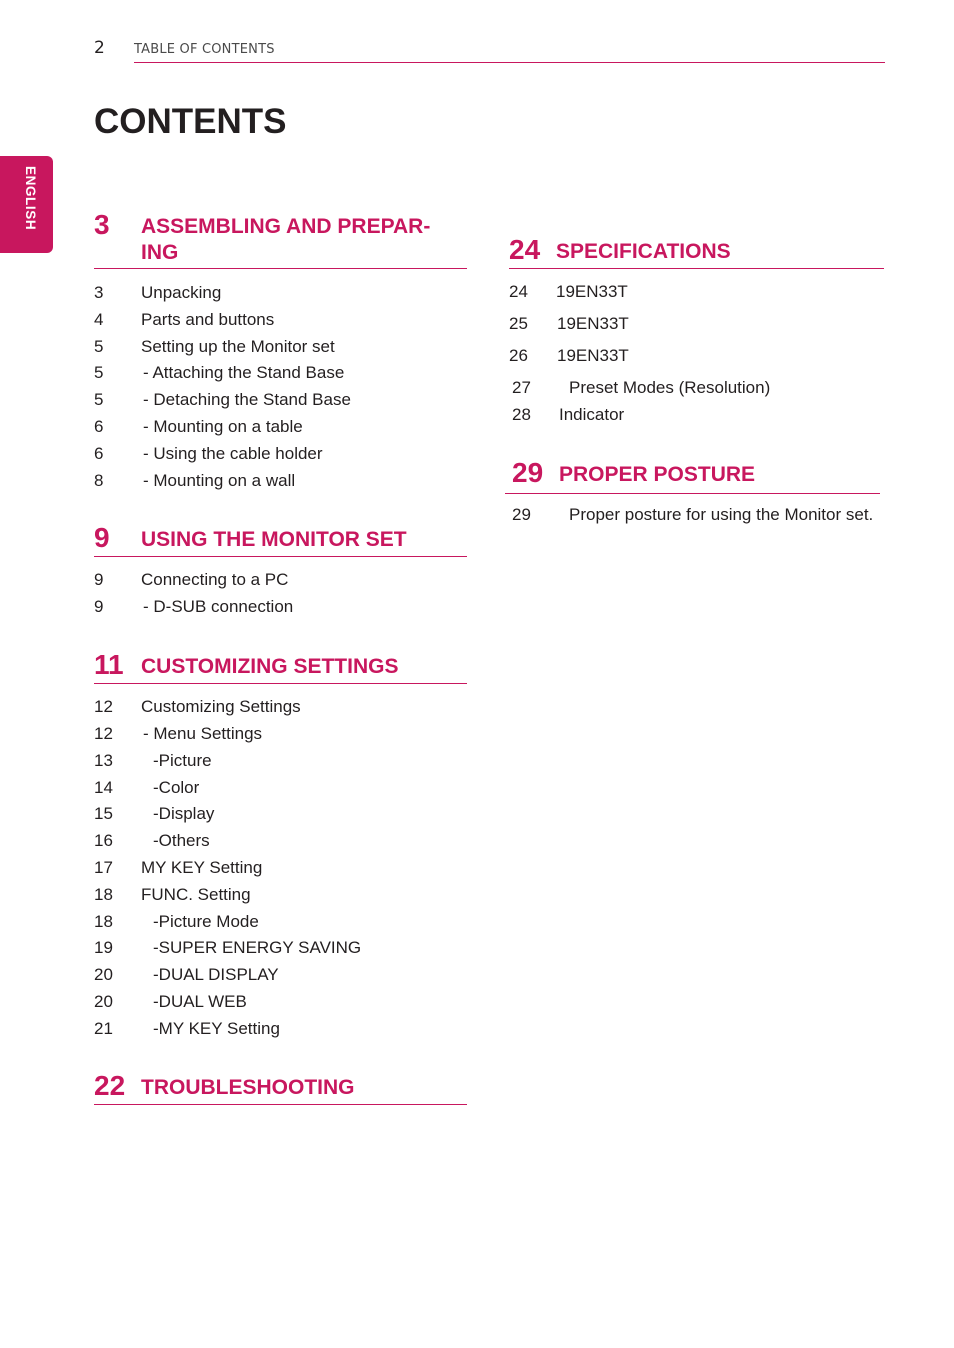  I want to click on entry-page: 19, so click(103, 947).